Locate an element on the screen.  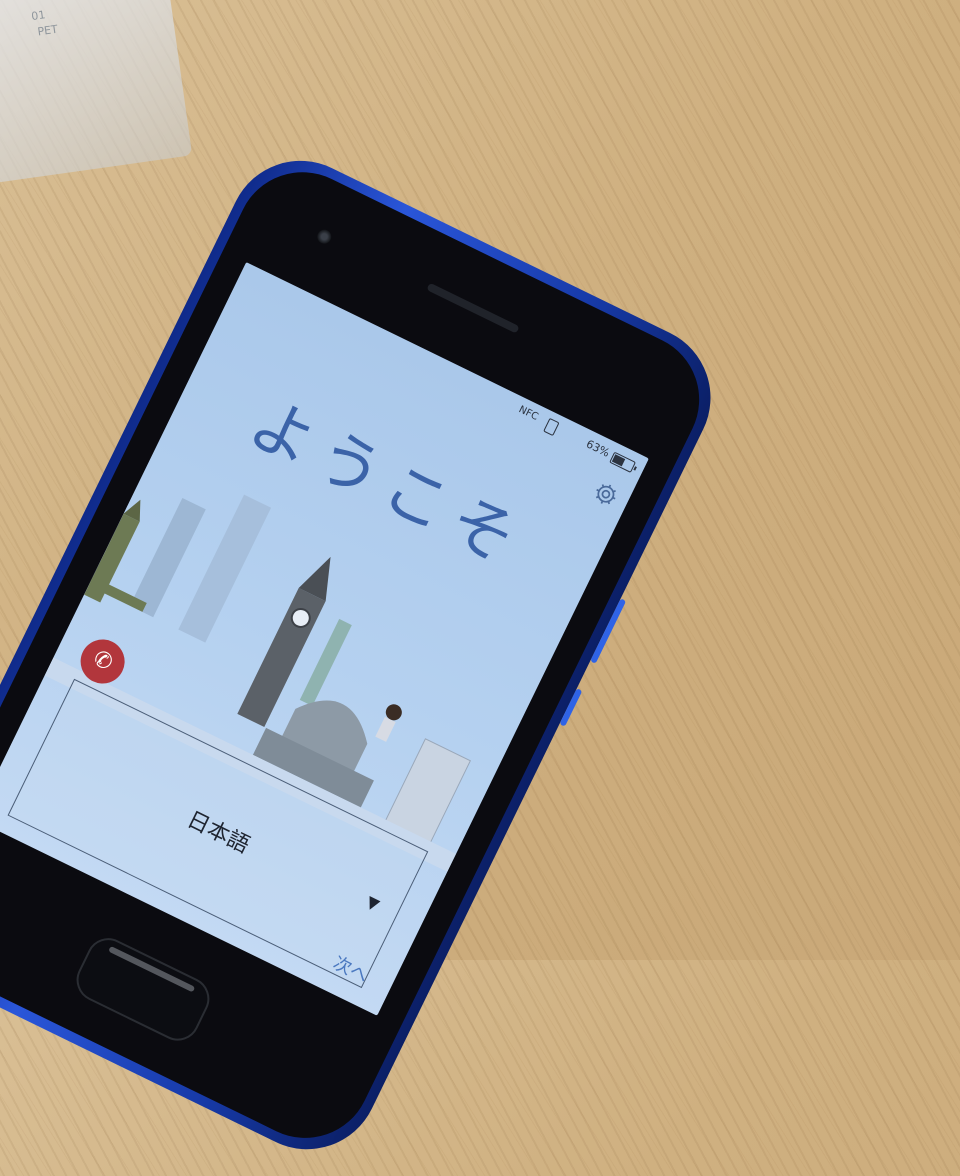
recycle-icon: ♲ is located at coordinates (1, 14).